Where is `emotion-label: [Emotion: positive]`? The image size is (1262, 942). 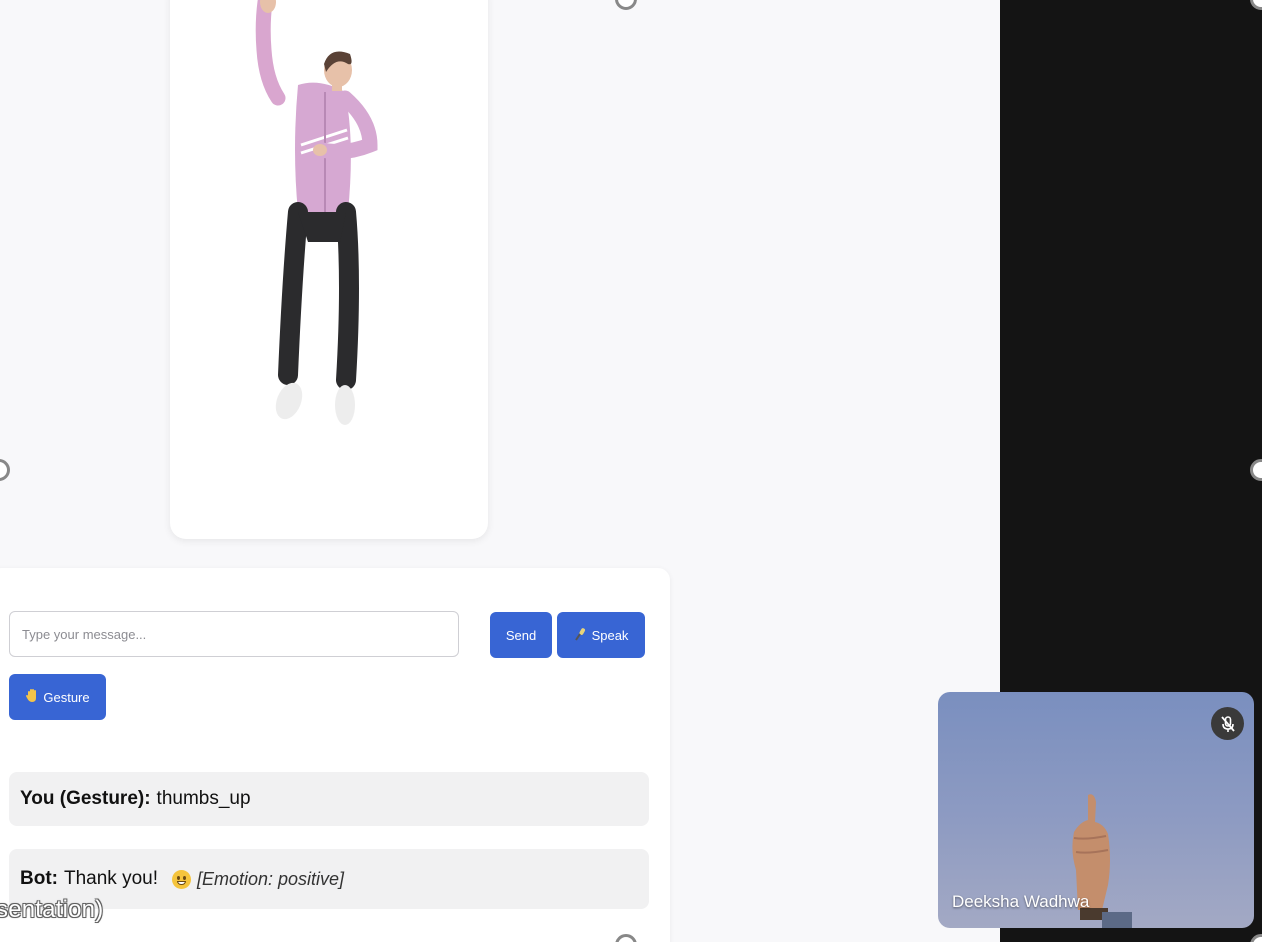
emotion-label: [Emotion: positive] is located at coordinates (270, 878).